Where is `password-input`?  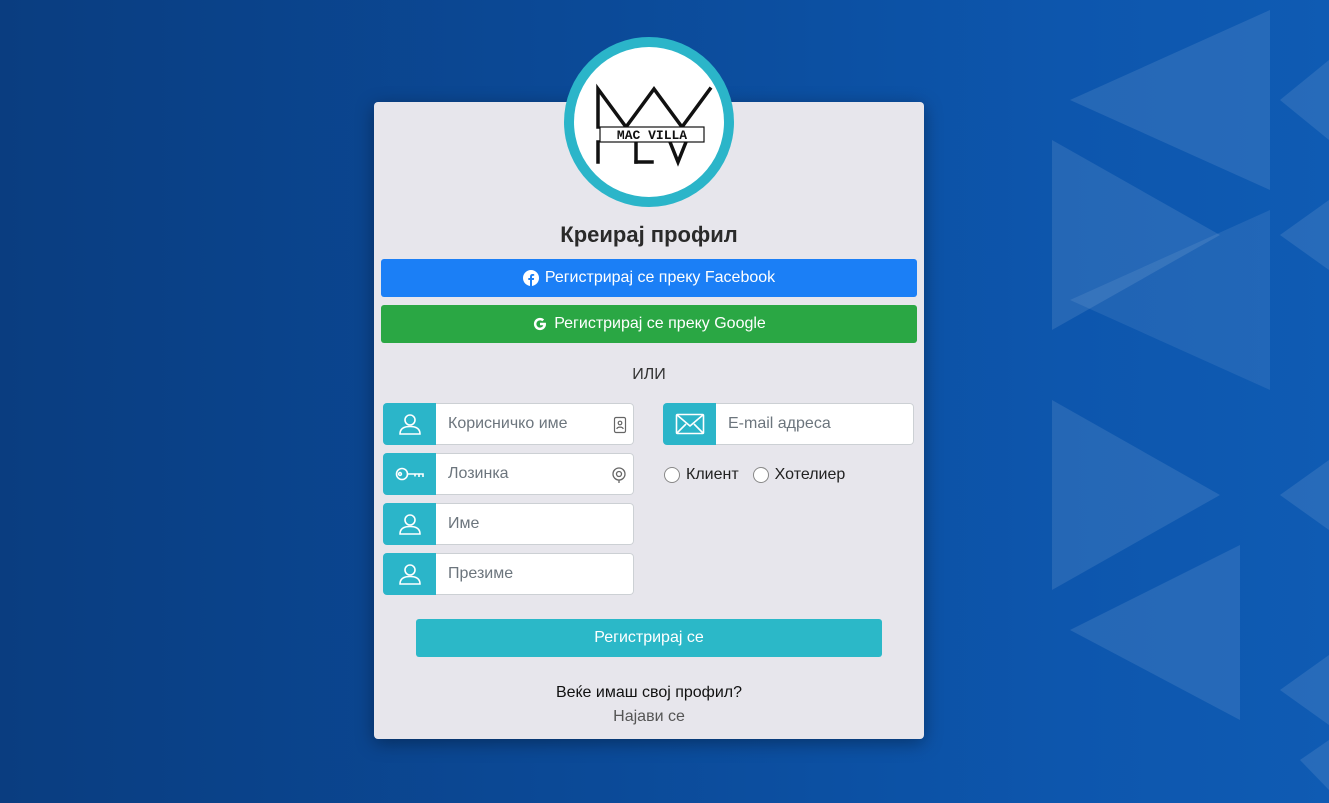
password-input is located at coordinates (534, 474).